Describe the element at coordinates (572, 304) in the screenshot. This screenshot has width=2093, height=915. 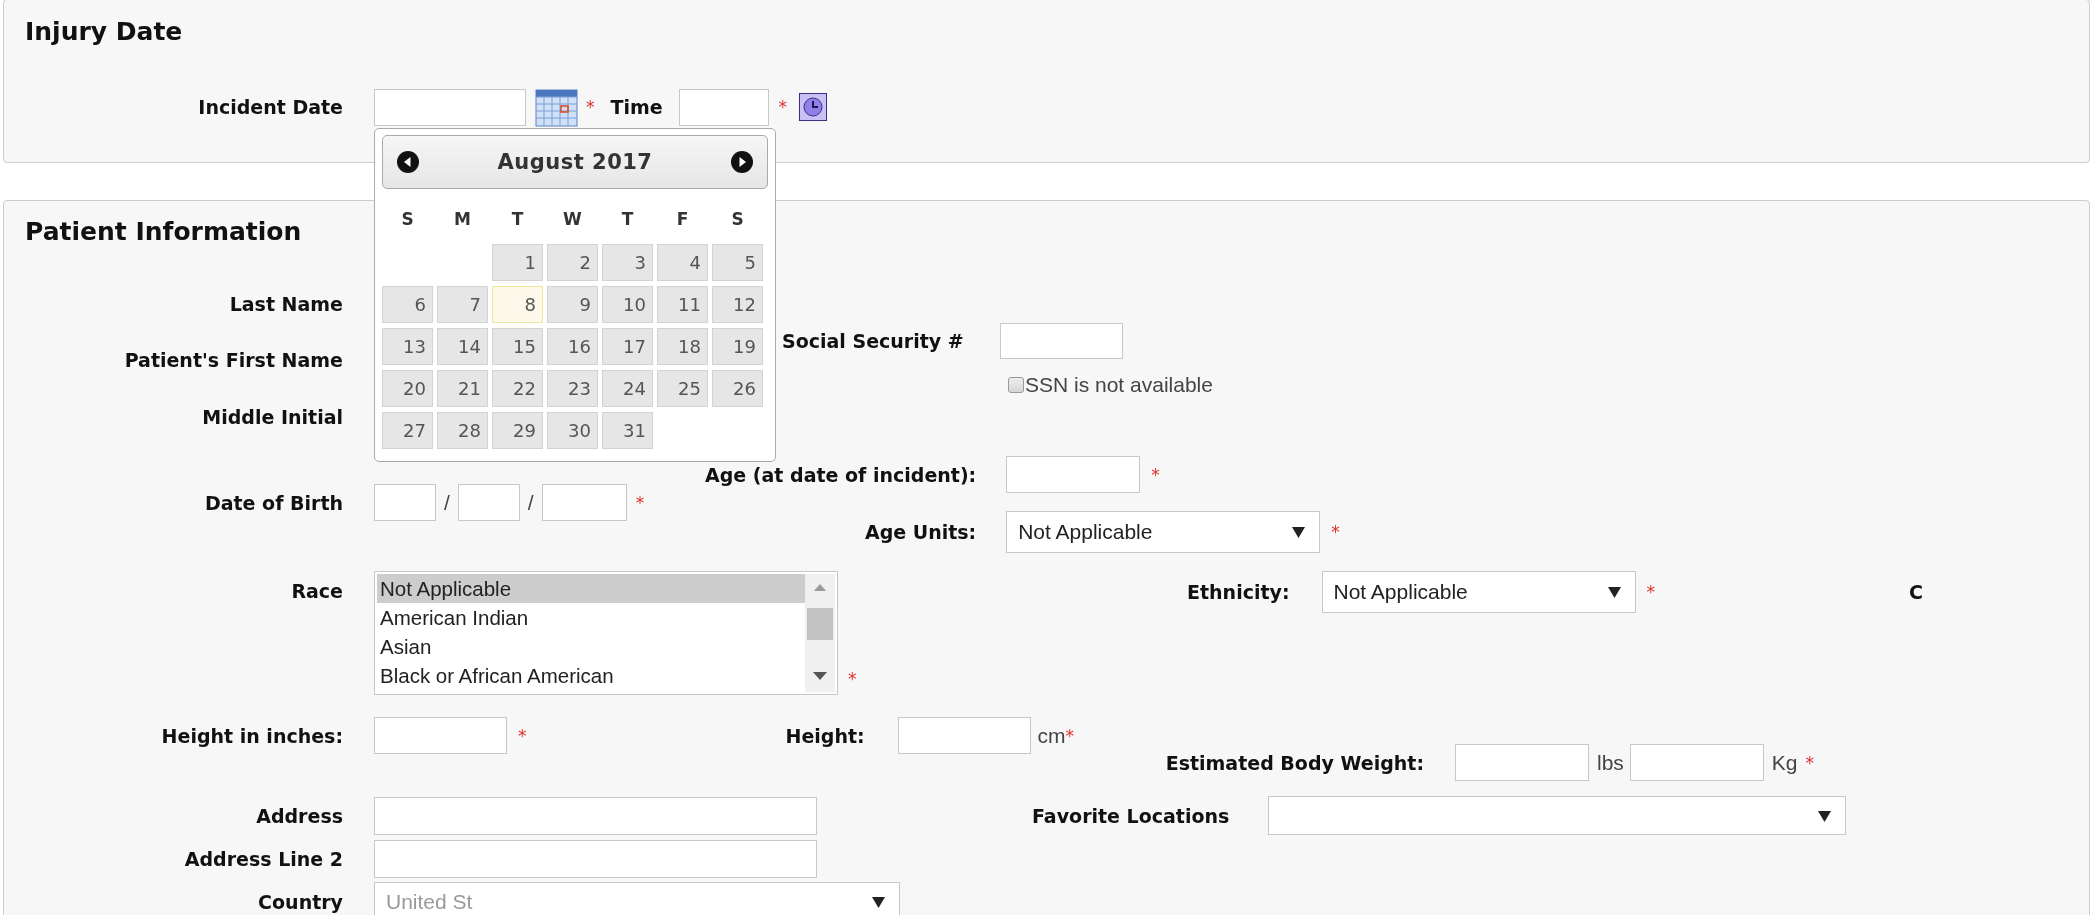
I see `calendar-day: 9` at that location.